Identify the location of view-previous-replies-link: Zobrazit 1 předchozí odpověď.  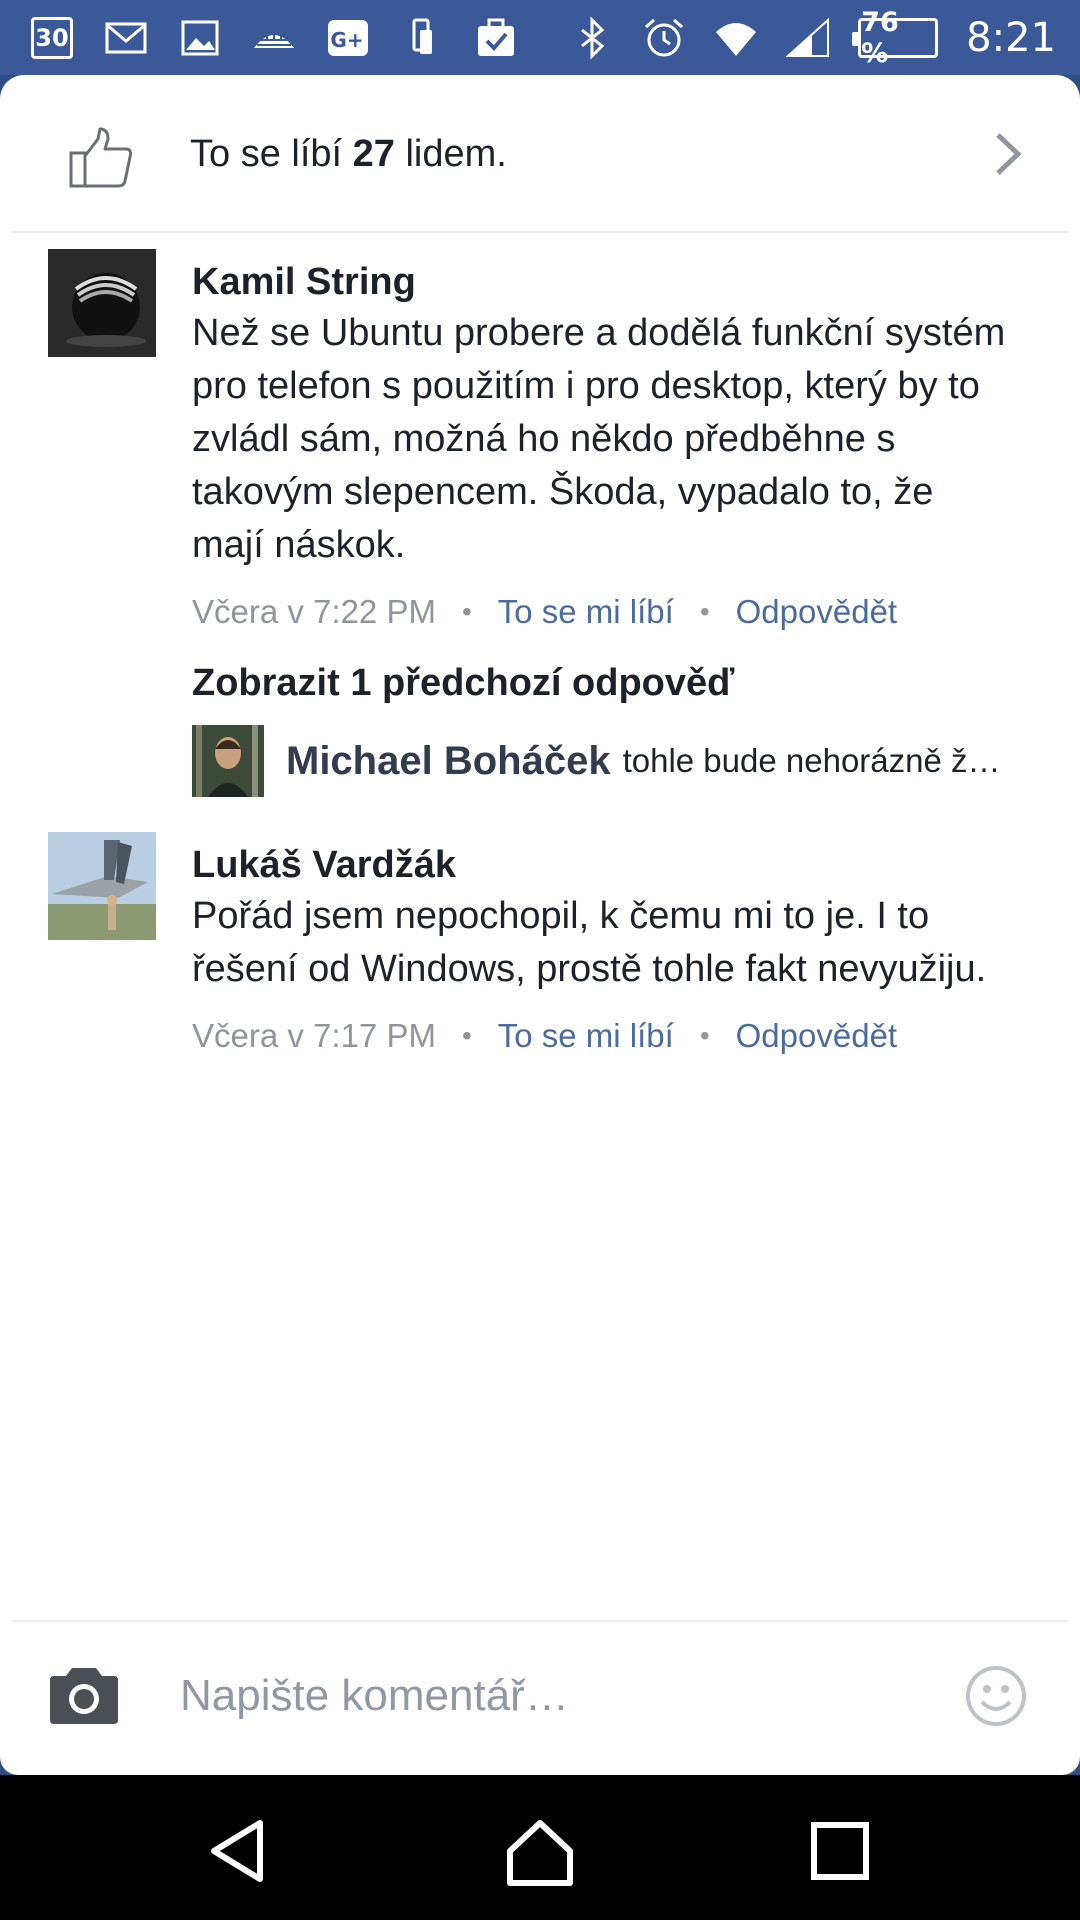
(463, 683).